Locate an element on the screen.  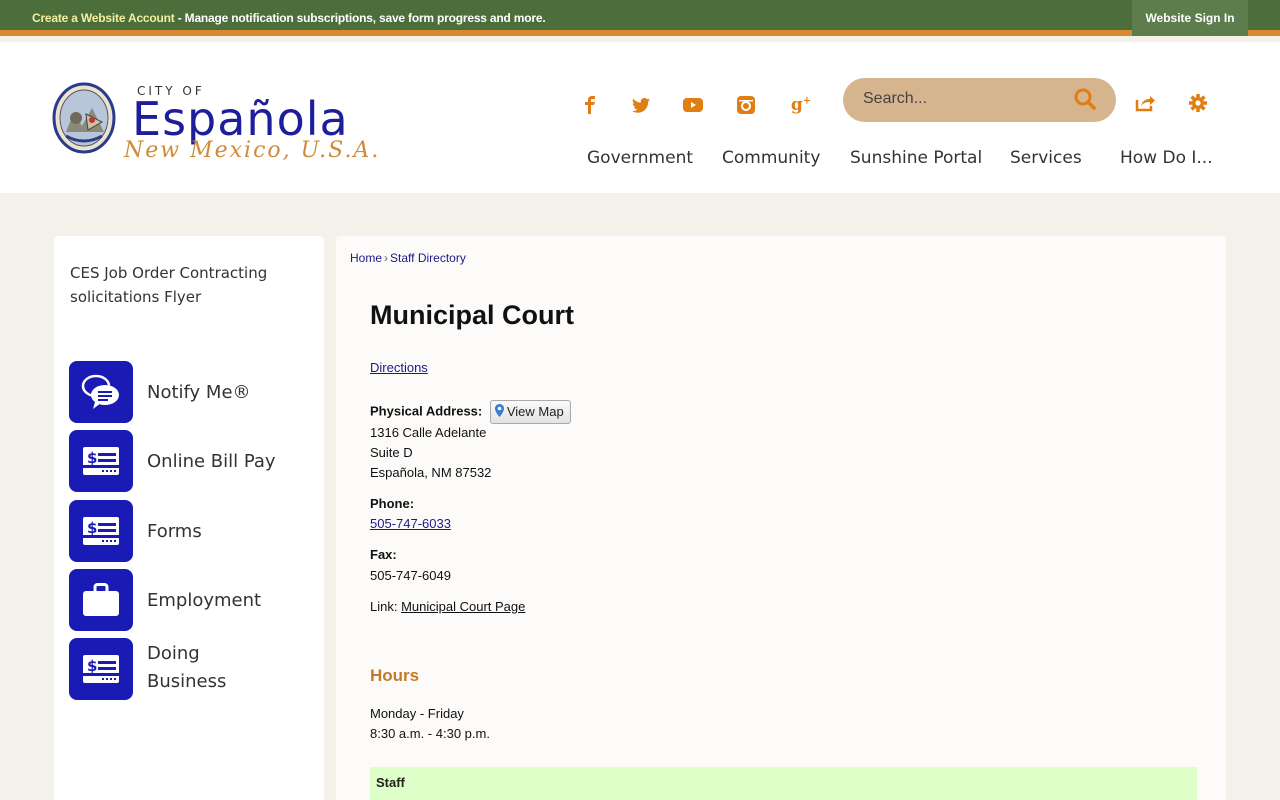
quicklink-label: Employment is located at coordinates (204, 600).